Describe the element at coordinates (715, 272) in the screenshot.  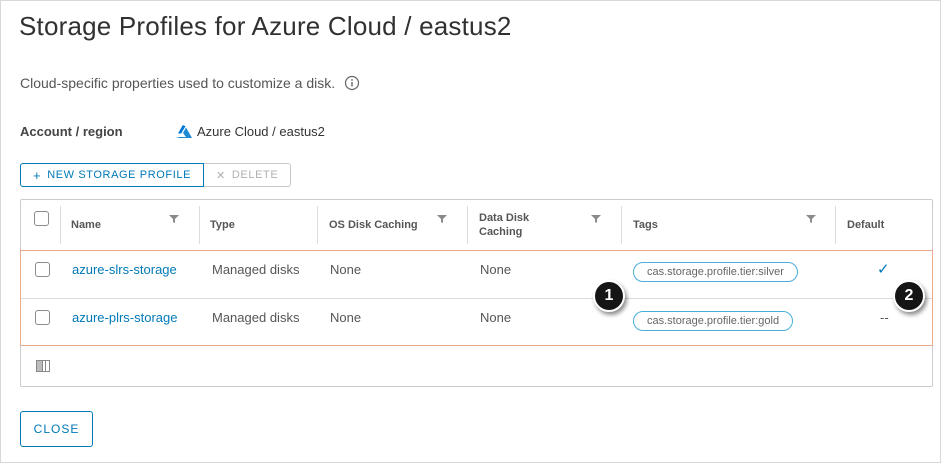
I see `tag-chip: cas.storage.profile.tier:silver` at that location.